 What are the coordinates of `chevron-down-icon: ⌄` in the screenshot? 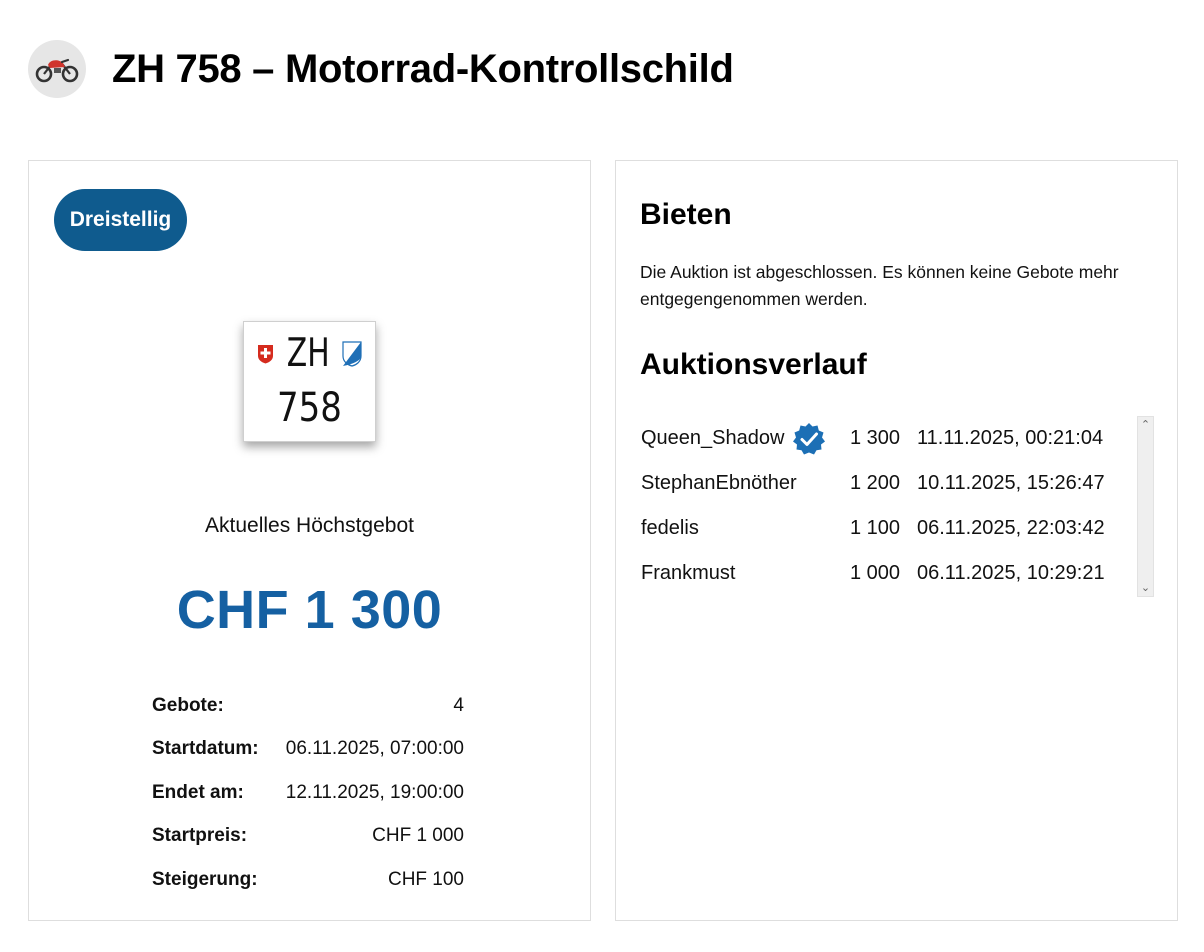 It's located at (1145, 588).